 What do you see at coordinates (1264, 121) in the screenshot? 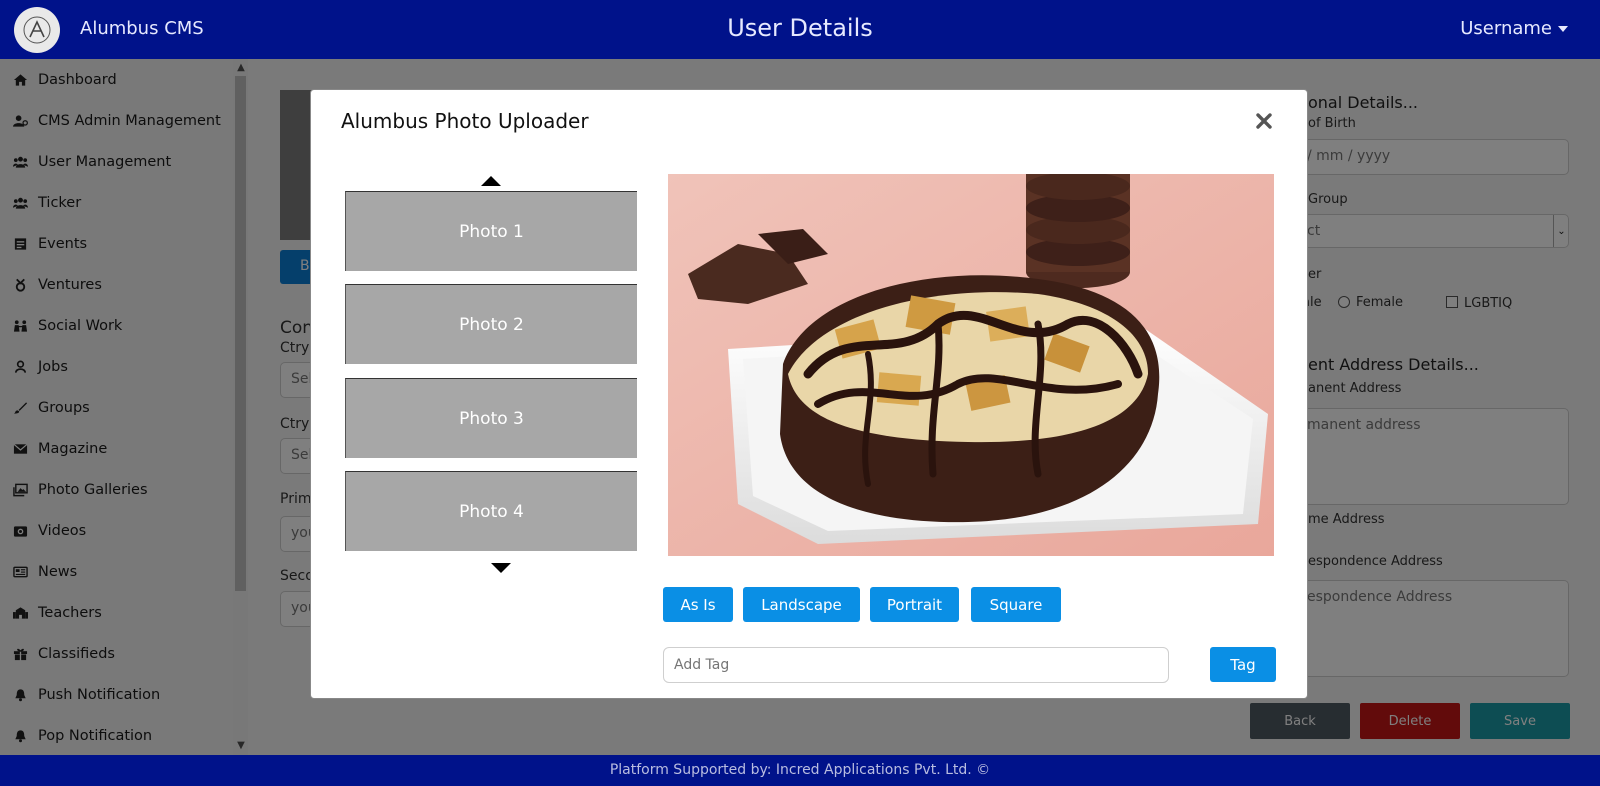
I see `close-icon` at bounding box center [1264, 121].